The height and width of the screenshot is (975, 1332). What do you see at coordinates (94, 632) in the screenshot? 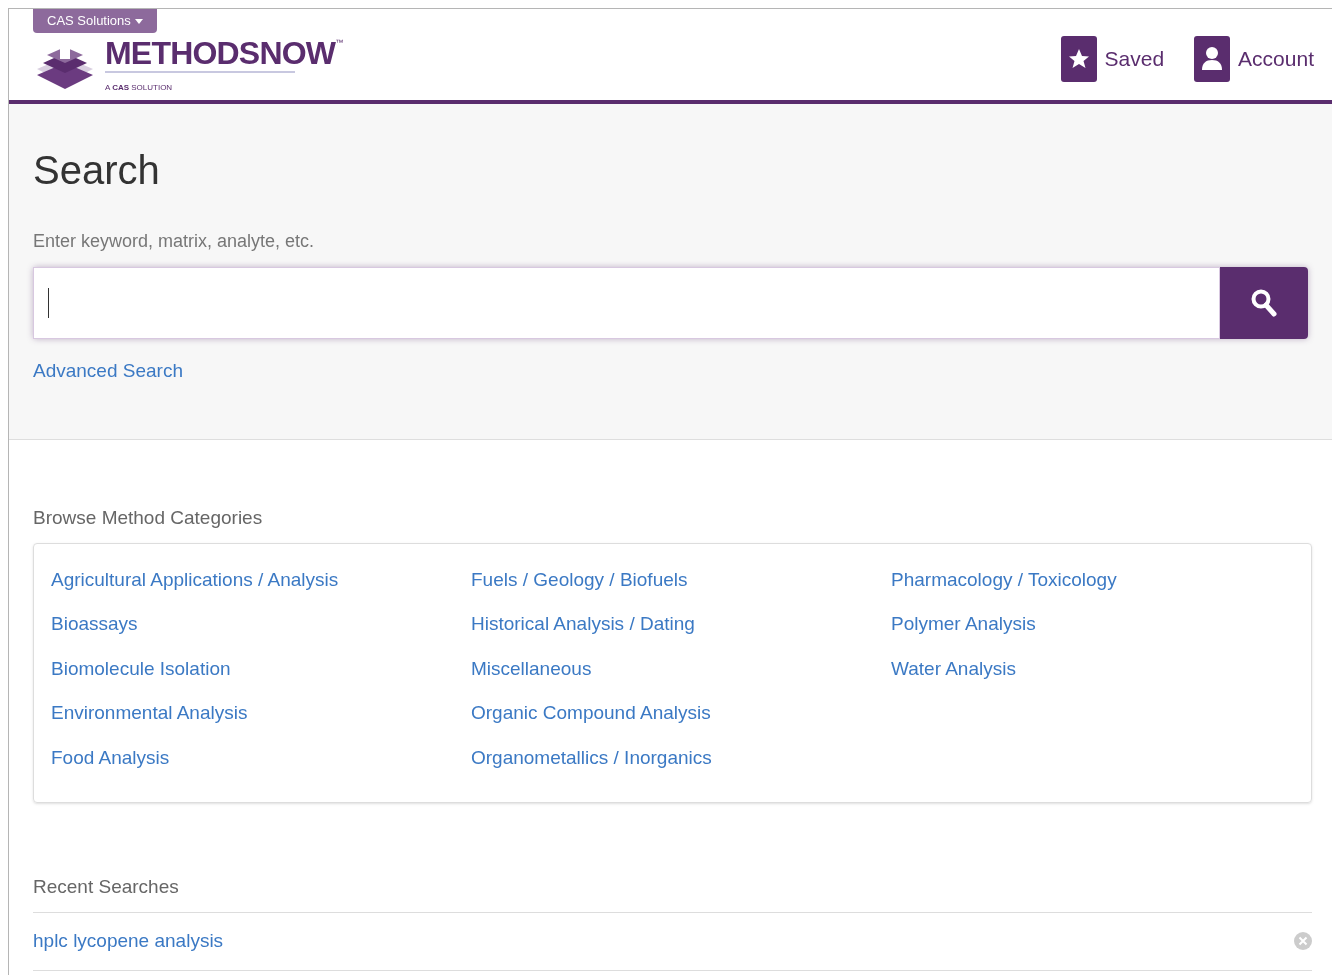
I see `category-link: Bioassays` at bounding box center [94, 632].